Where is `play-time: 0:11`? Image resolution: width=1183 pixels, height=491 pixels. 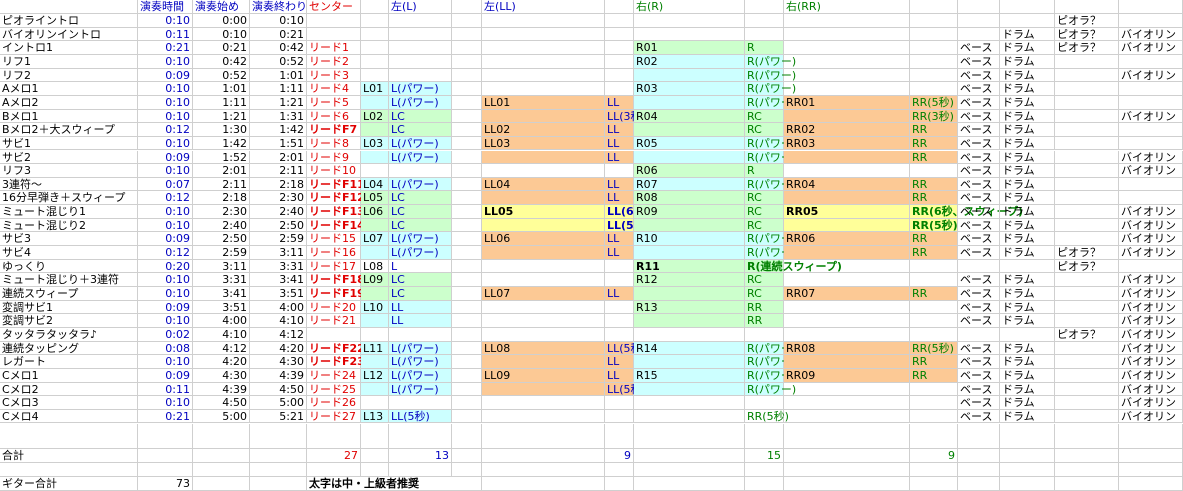
play-time: 0:11 is located at coordinates (165, 34).